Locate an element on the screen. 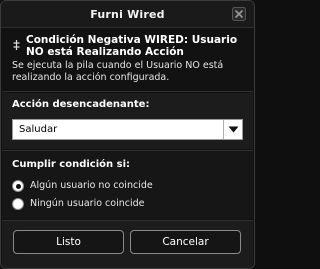  close-icon is located at coordinates (239, 14).